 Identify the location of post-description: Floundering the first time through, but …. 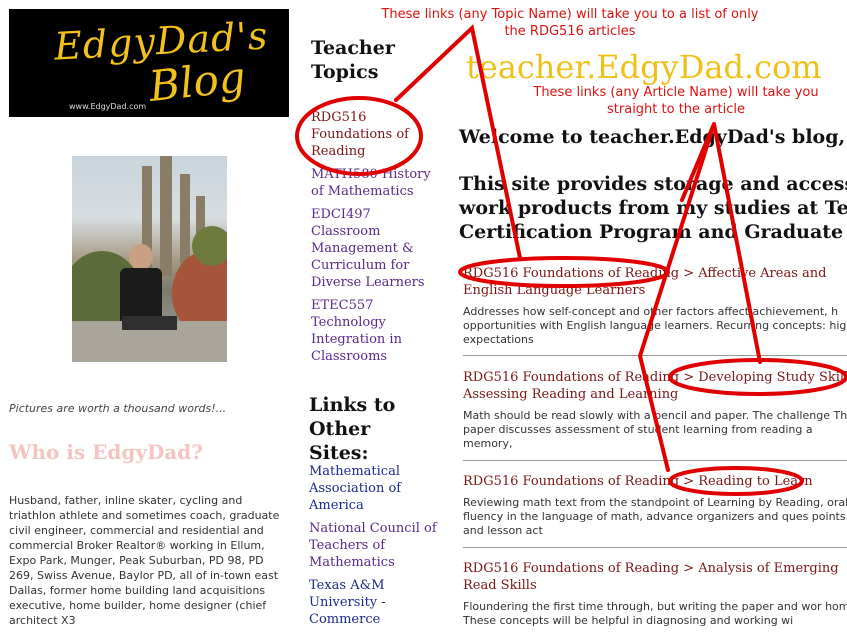
(655, 613).